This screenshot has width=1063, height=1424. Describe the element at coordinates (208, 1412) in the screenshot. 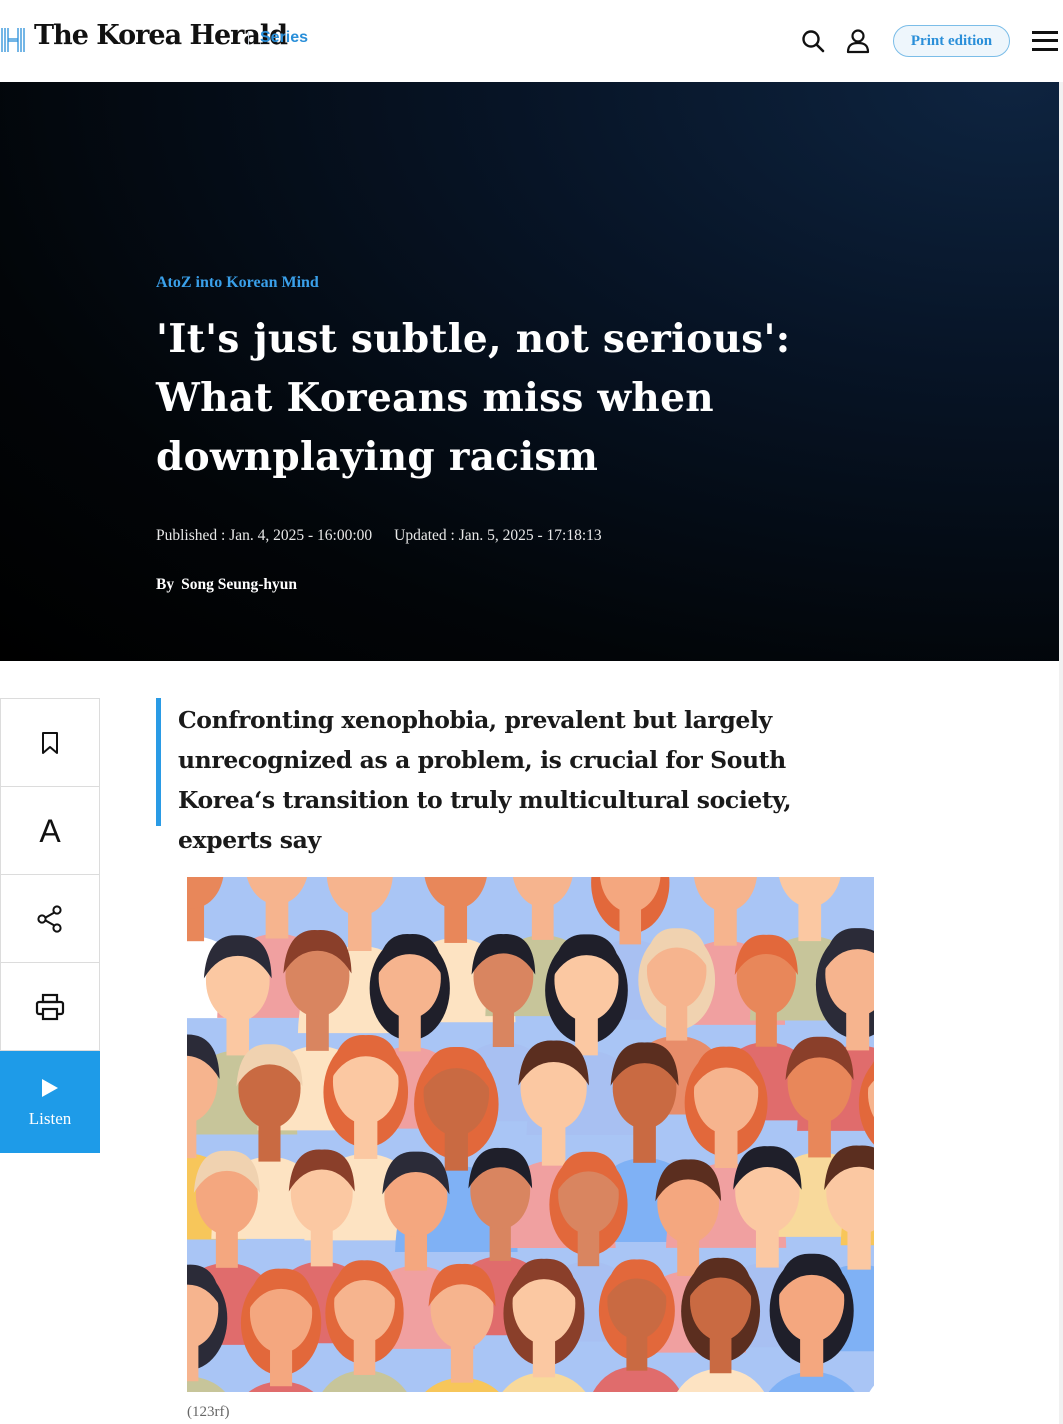

I see `image-caption: (123rf)` at that location.